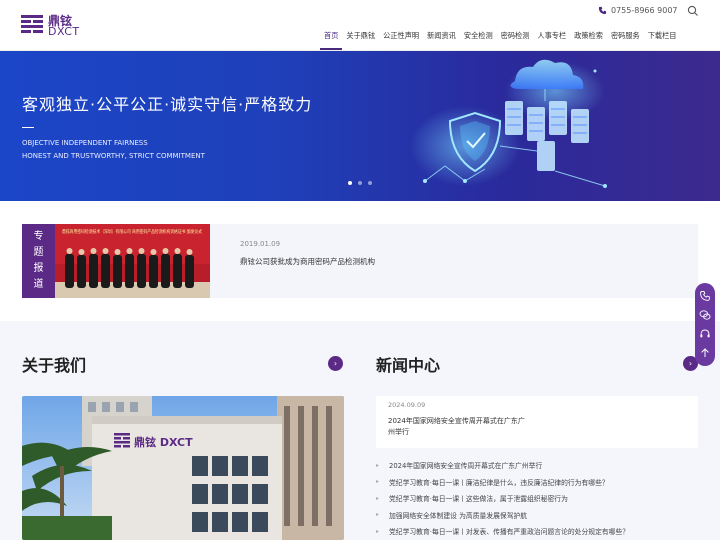 The image size is (720, 540). What do you see at coordinates (515, 39) in the screenshot?
I see `nav-crypto-testing: 密码检测` at bounding box center [515, 39].